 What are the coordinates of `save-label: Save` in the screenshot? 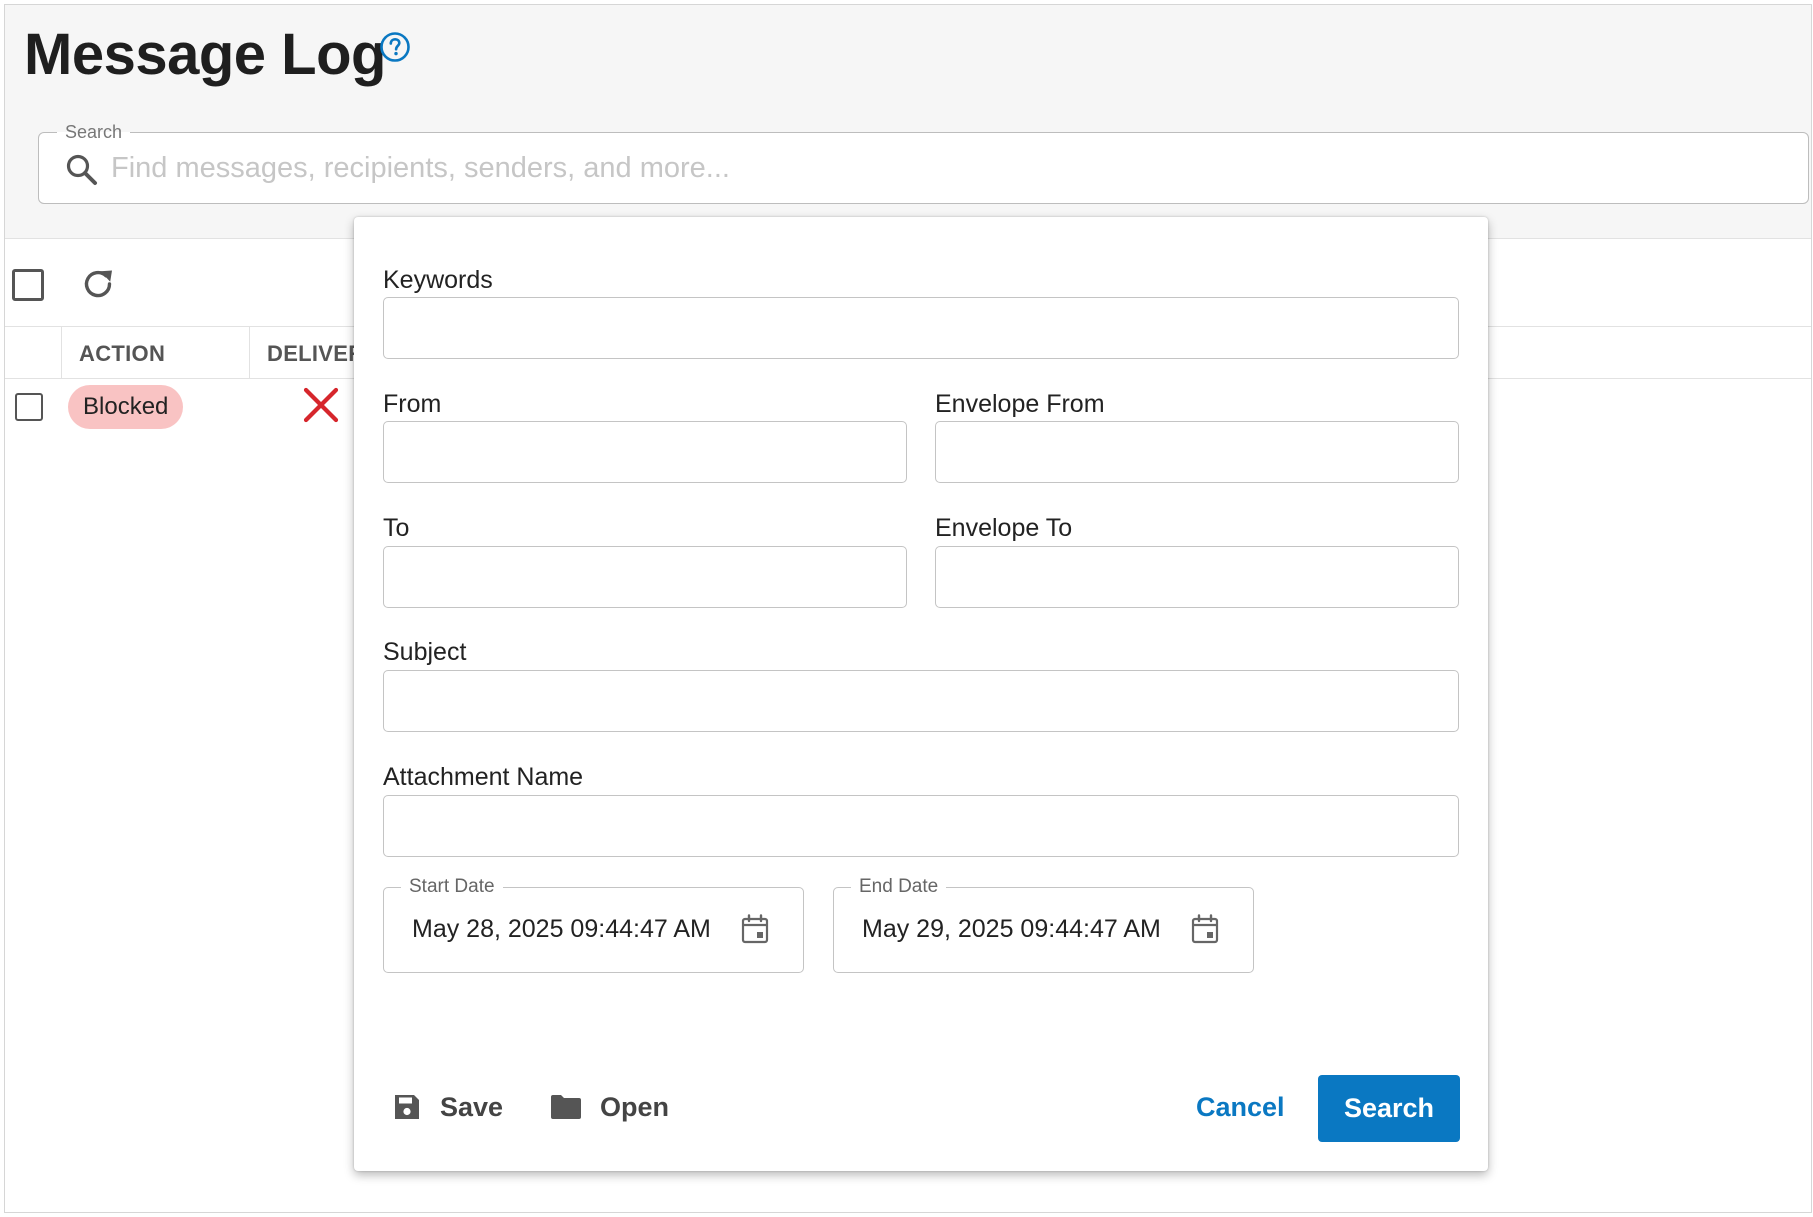 It's located at (472, 1106).